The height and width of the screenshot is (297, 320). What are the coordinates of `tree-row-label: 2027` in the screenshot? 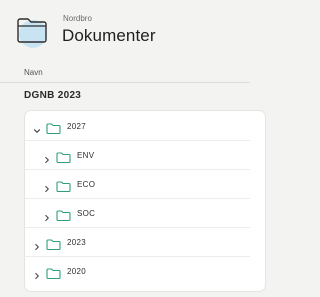 It's located at (76, 126).